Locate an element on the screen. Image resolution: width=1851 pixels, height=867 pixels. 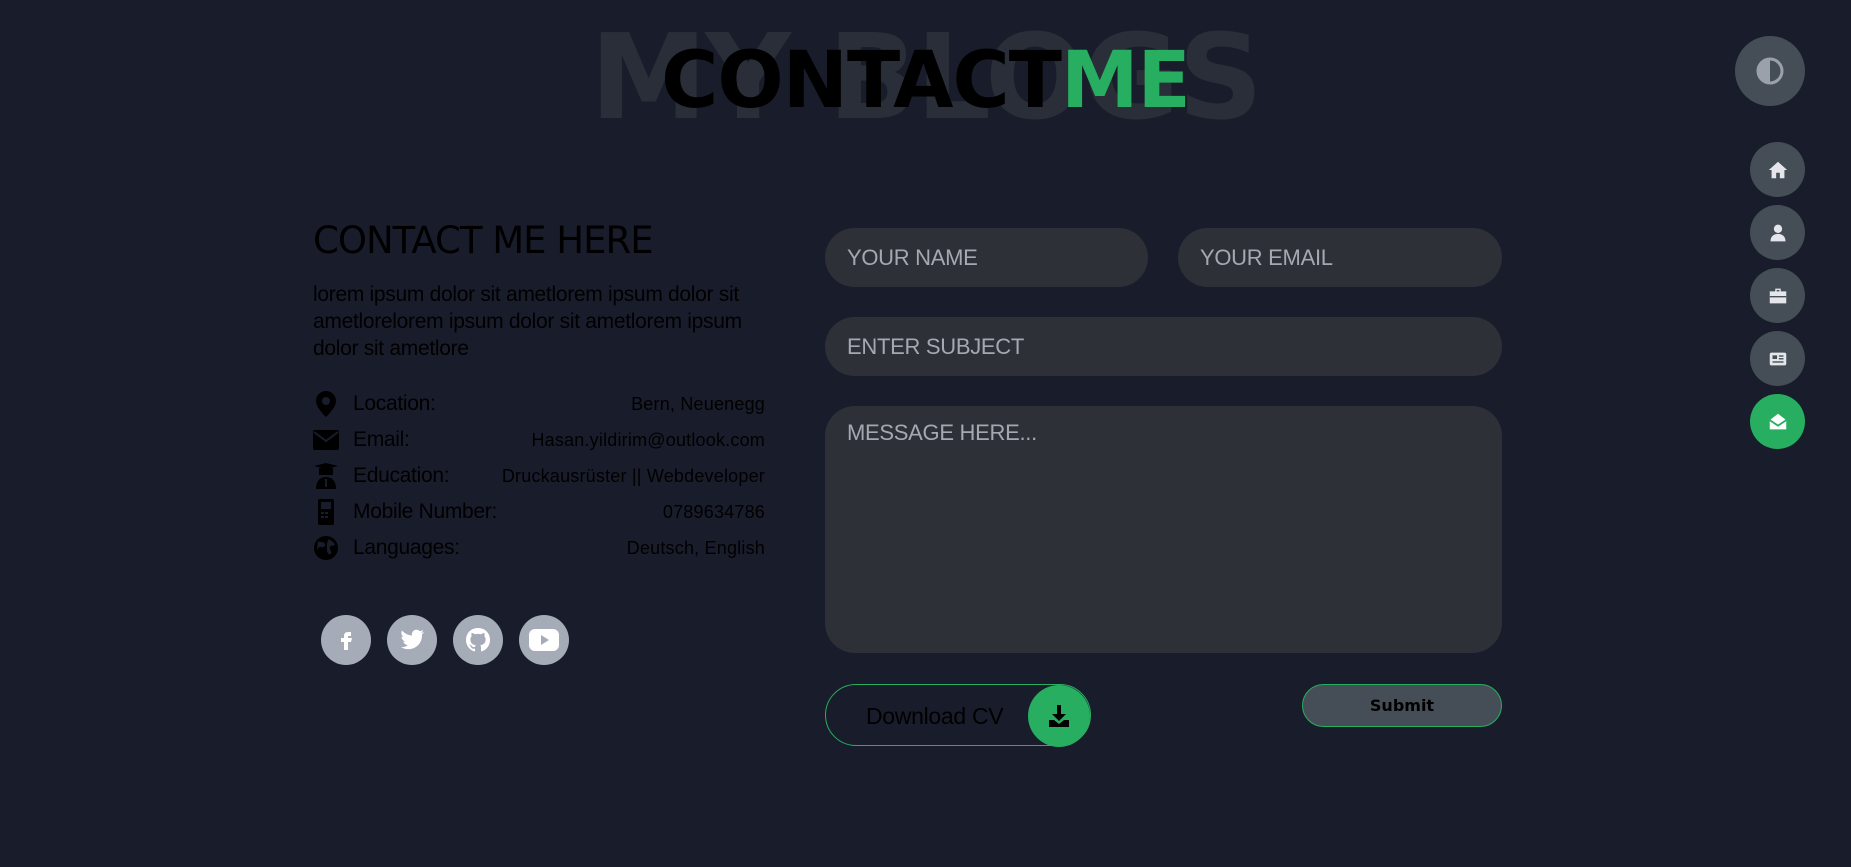
envelope-icon is located at coordinates (326, 440).